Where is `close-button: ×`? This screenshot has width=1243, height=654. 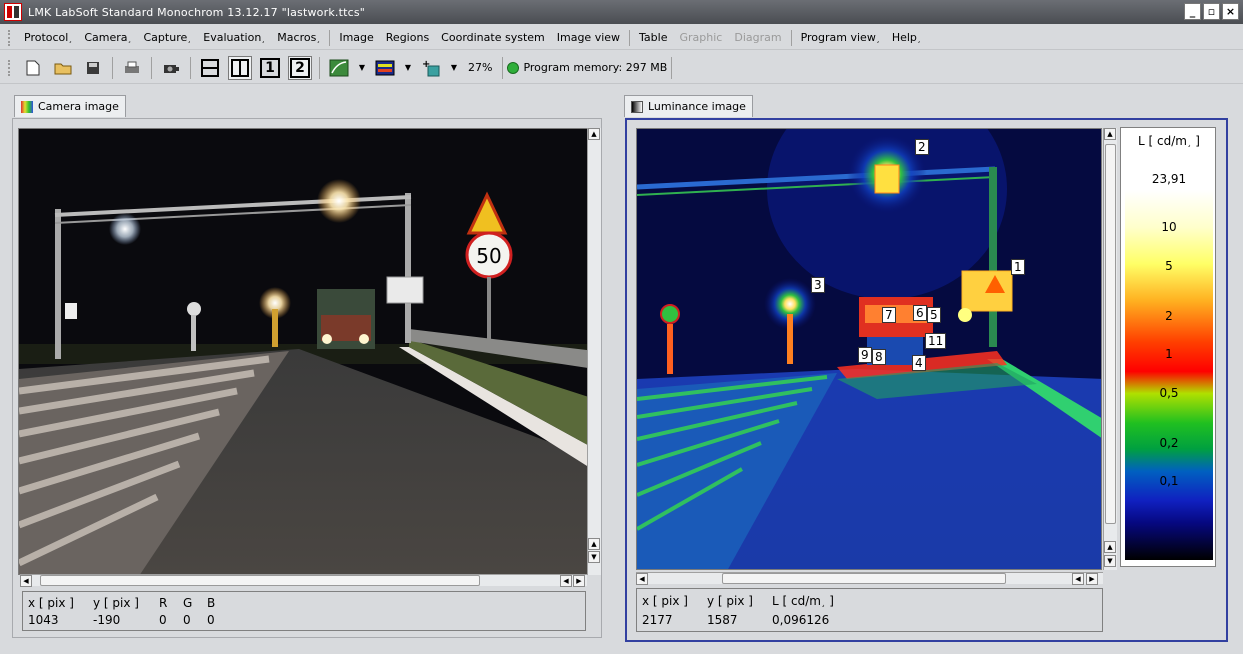 close-button: × is located at coordinates (1230, 11).